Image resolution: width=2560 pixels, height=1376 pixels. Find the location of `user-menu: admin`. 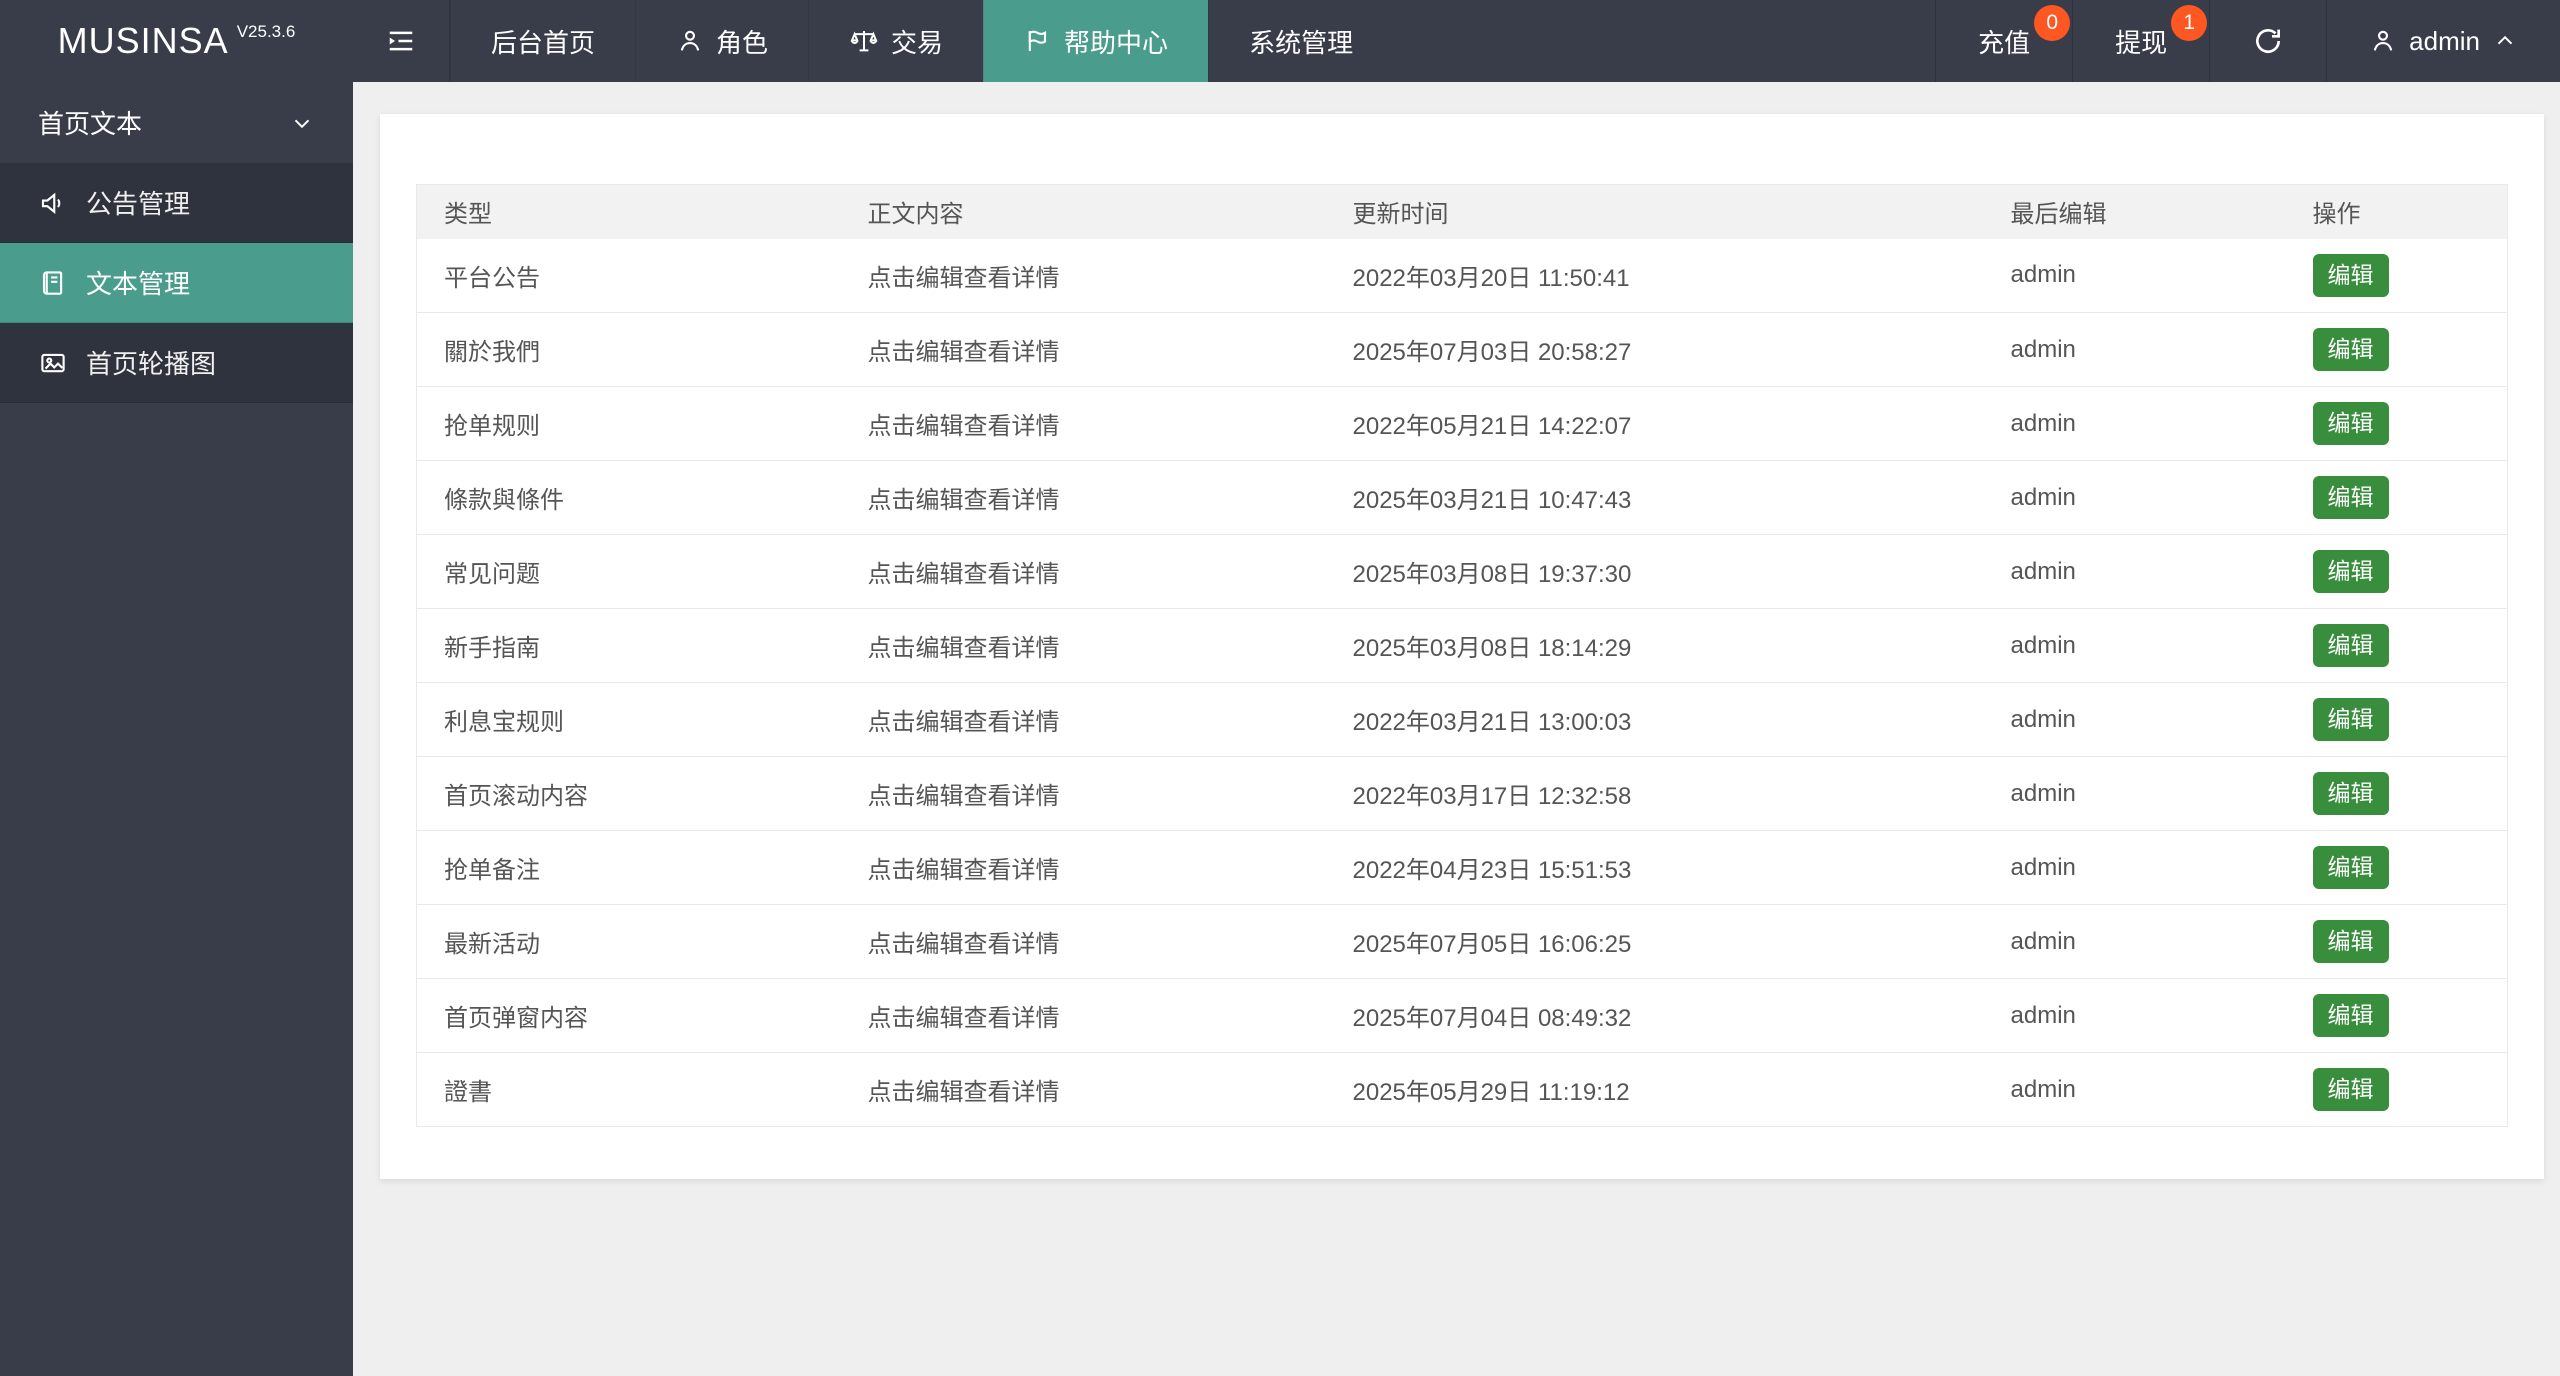

user-menu: admin is located at coordinates (2443, 41).